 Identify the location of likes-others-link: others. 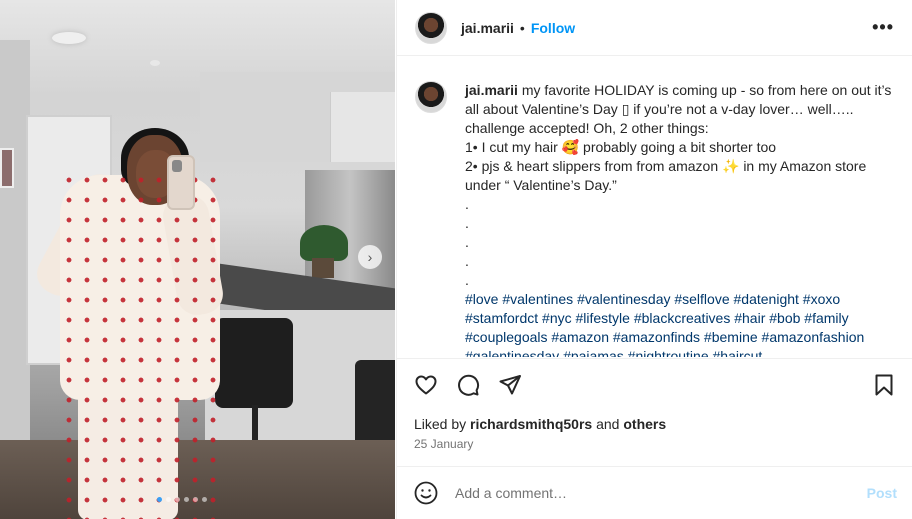
(644, 424).